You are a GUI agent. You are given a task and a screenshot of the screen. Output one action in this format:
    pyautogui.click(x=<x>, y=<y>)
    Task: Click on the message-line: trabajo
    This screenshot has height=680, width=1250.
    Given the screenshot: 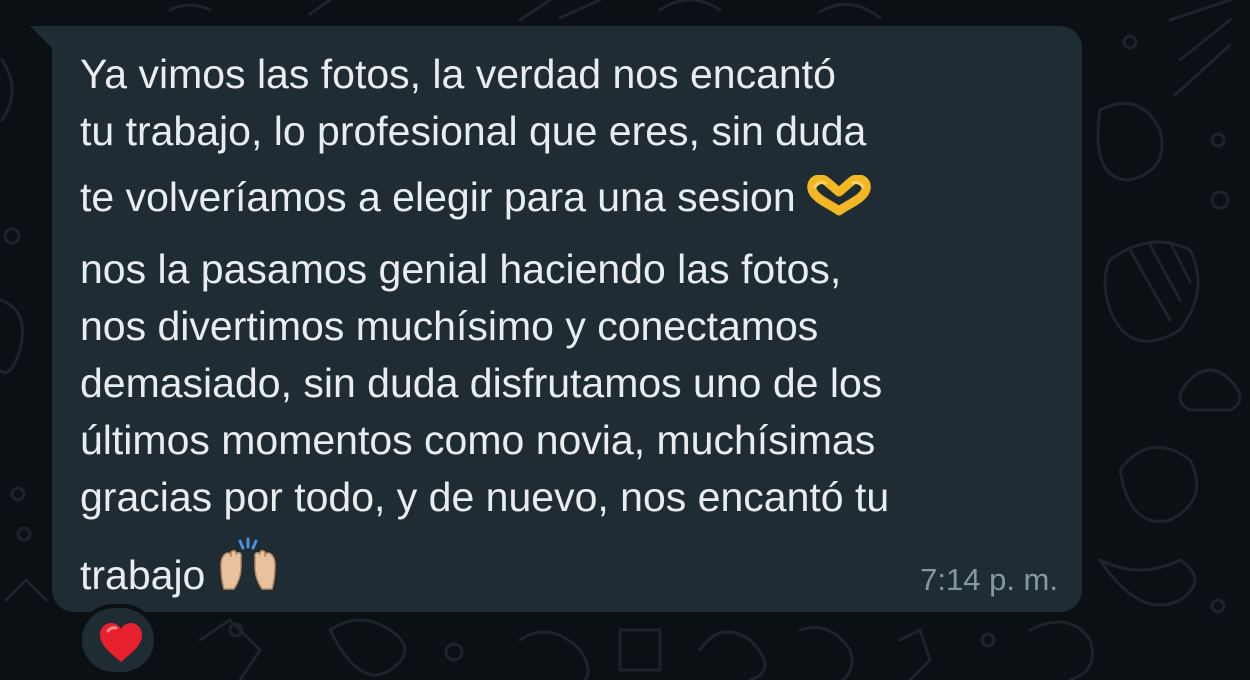 What is the action you would take?
    pyautogui.click(x=143, y=575)
    